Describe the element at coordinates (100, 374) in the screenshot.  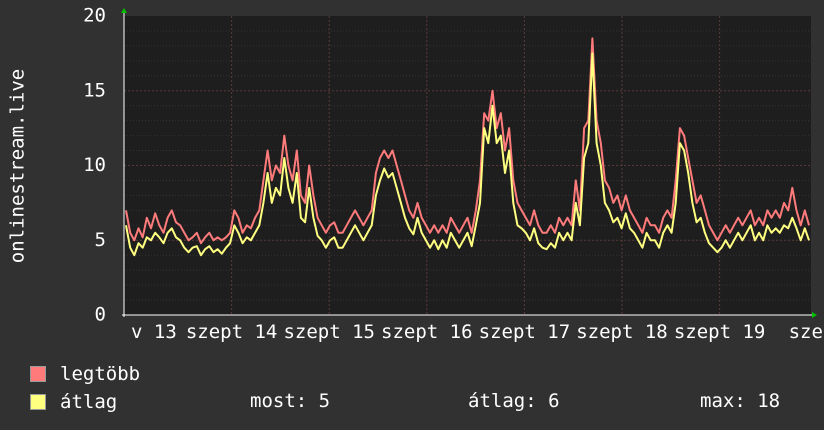
I see `legend-label-max: legtöbb` at that location.